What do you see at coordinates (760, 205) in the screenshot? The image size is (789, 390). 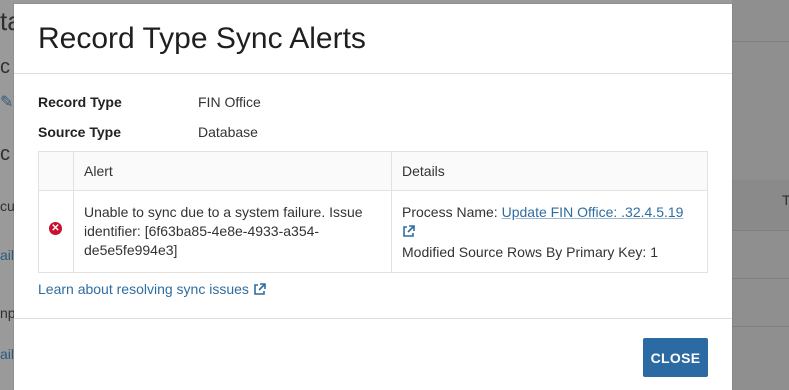 I see `background-table-header: T` at bounding box center [760, 205].